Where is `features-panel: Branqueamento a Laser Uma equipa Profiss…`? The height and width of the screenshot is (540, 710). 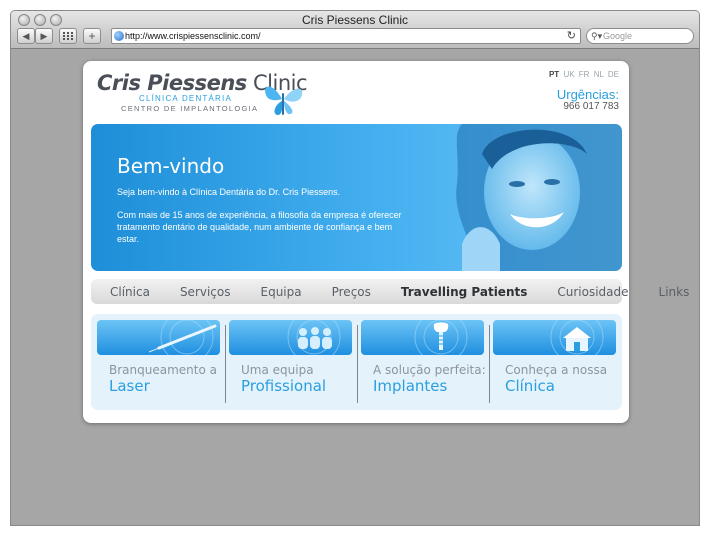 features-panel: Branqueamento a Laser Uma equipa Profiss… is located at coordinates (356, 362).